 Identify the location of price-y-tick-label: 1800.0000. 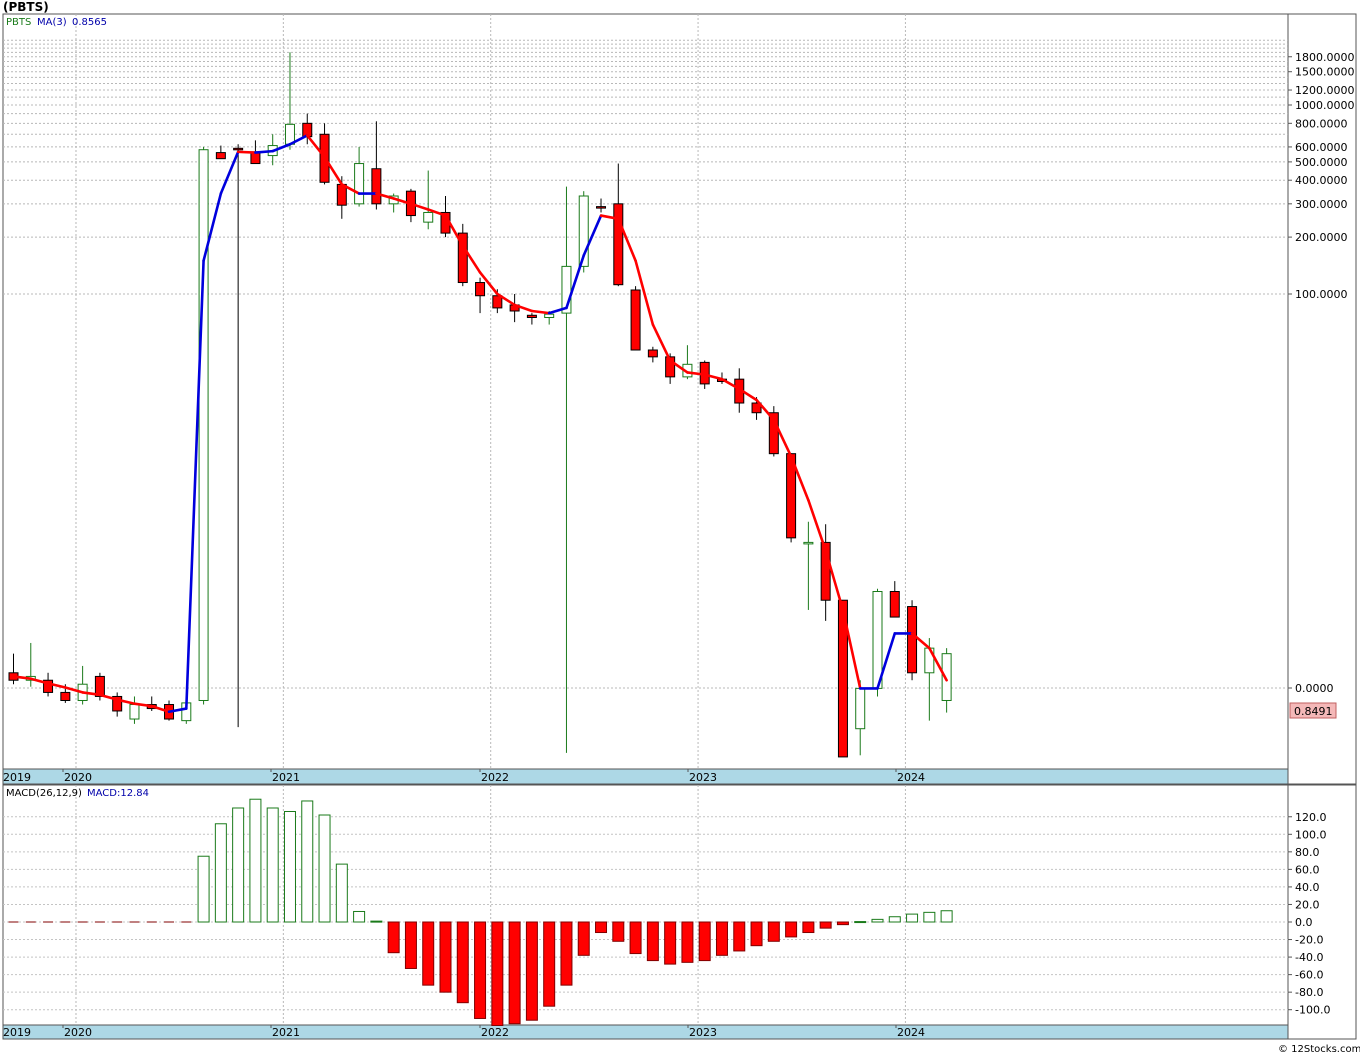
(1325, 57).